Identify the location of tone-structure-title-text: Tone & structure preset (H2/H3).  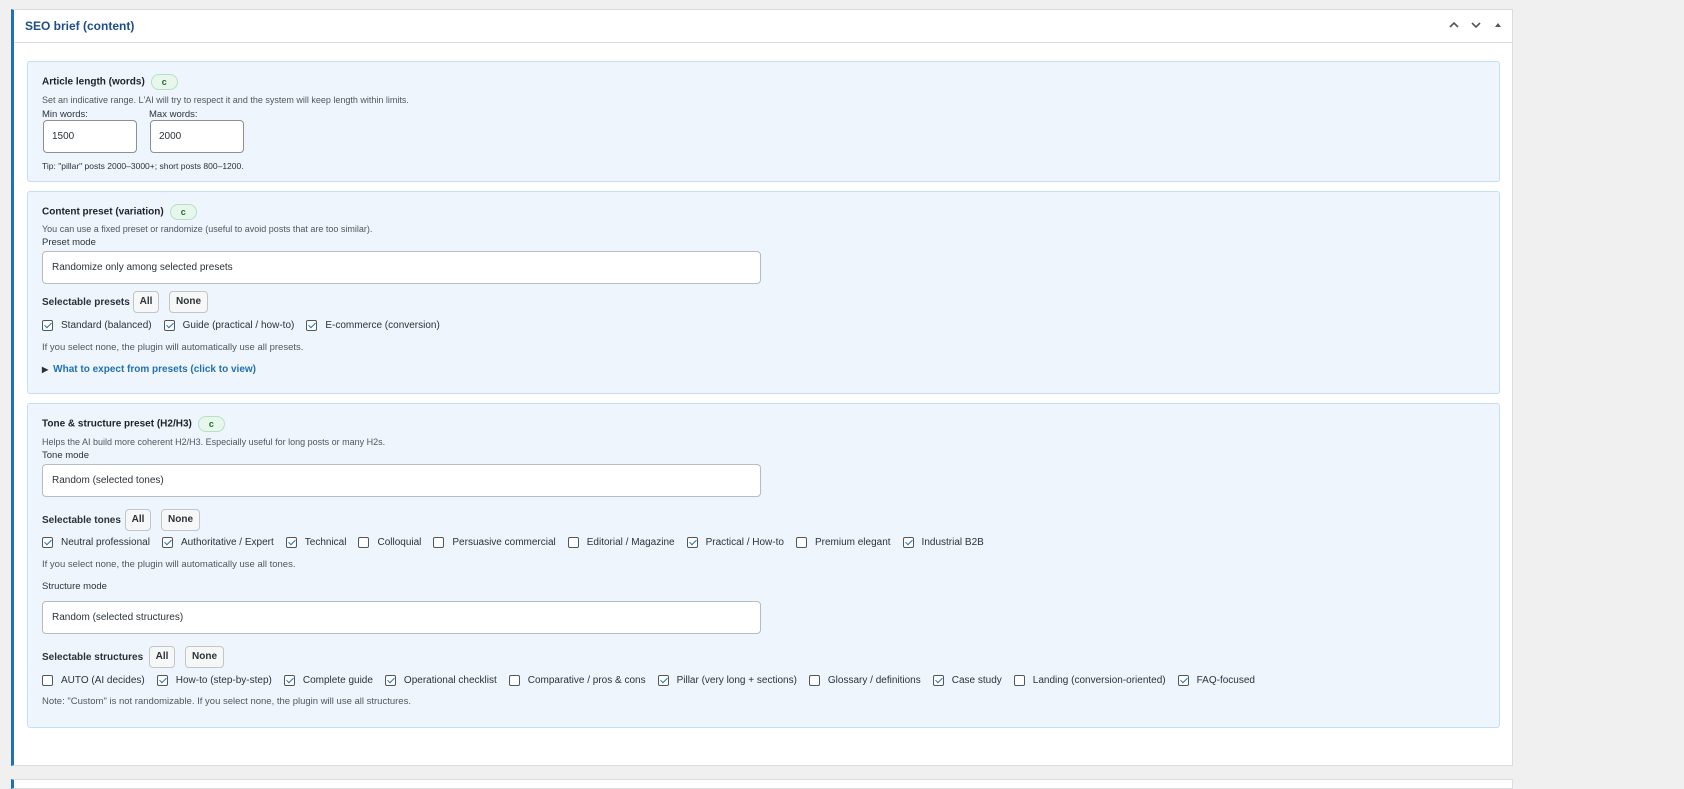
(117, 424).